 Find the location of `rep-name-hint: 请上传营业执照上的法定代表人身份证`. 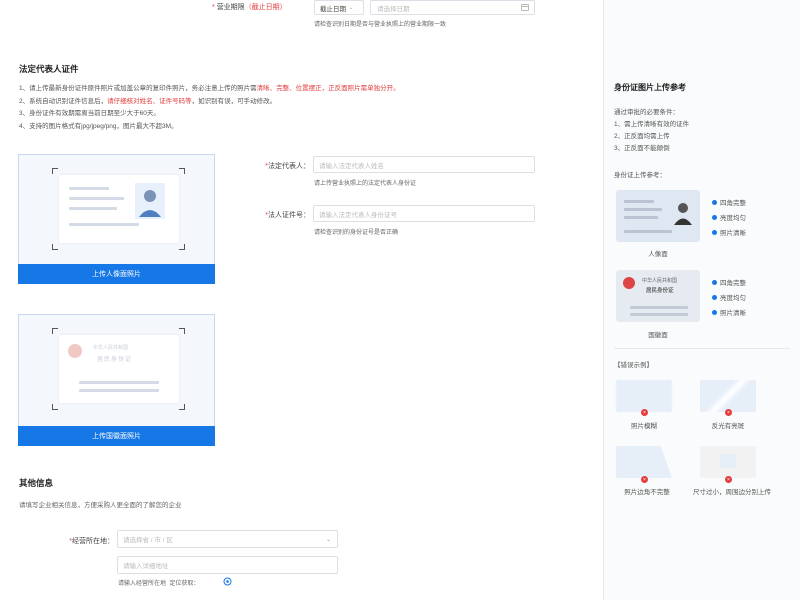

rep-name-hint: 请上传营业执照上的法定代表人身份证 is located at coordinates (365, 184).